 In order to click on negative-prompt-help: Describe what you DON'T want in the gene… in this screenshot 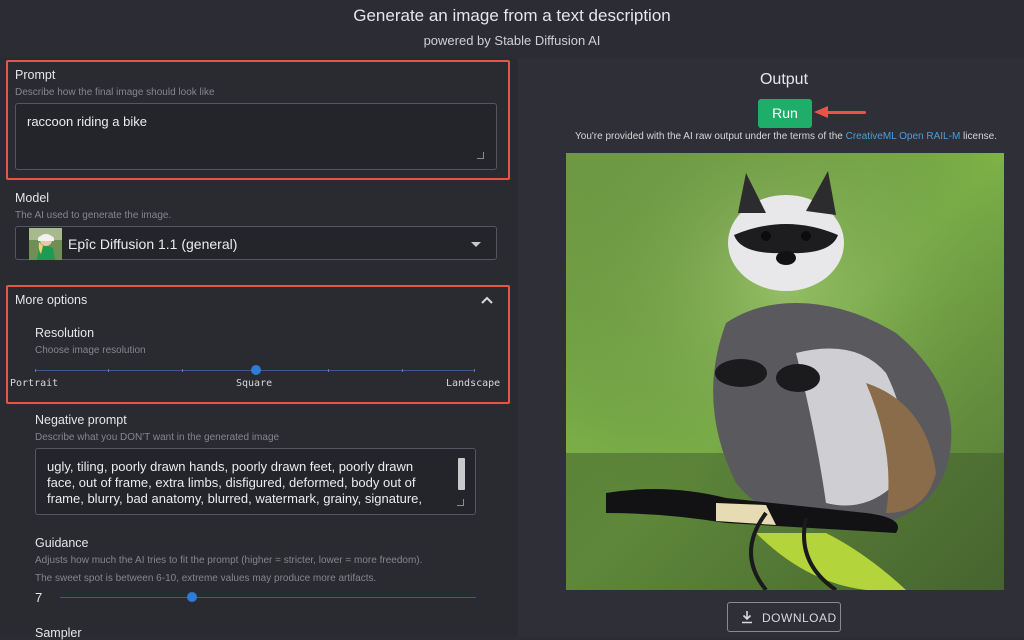, I will do `click(157, 437)`.